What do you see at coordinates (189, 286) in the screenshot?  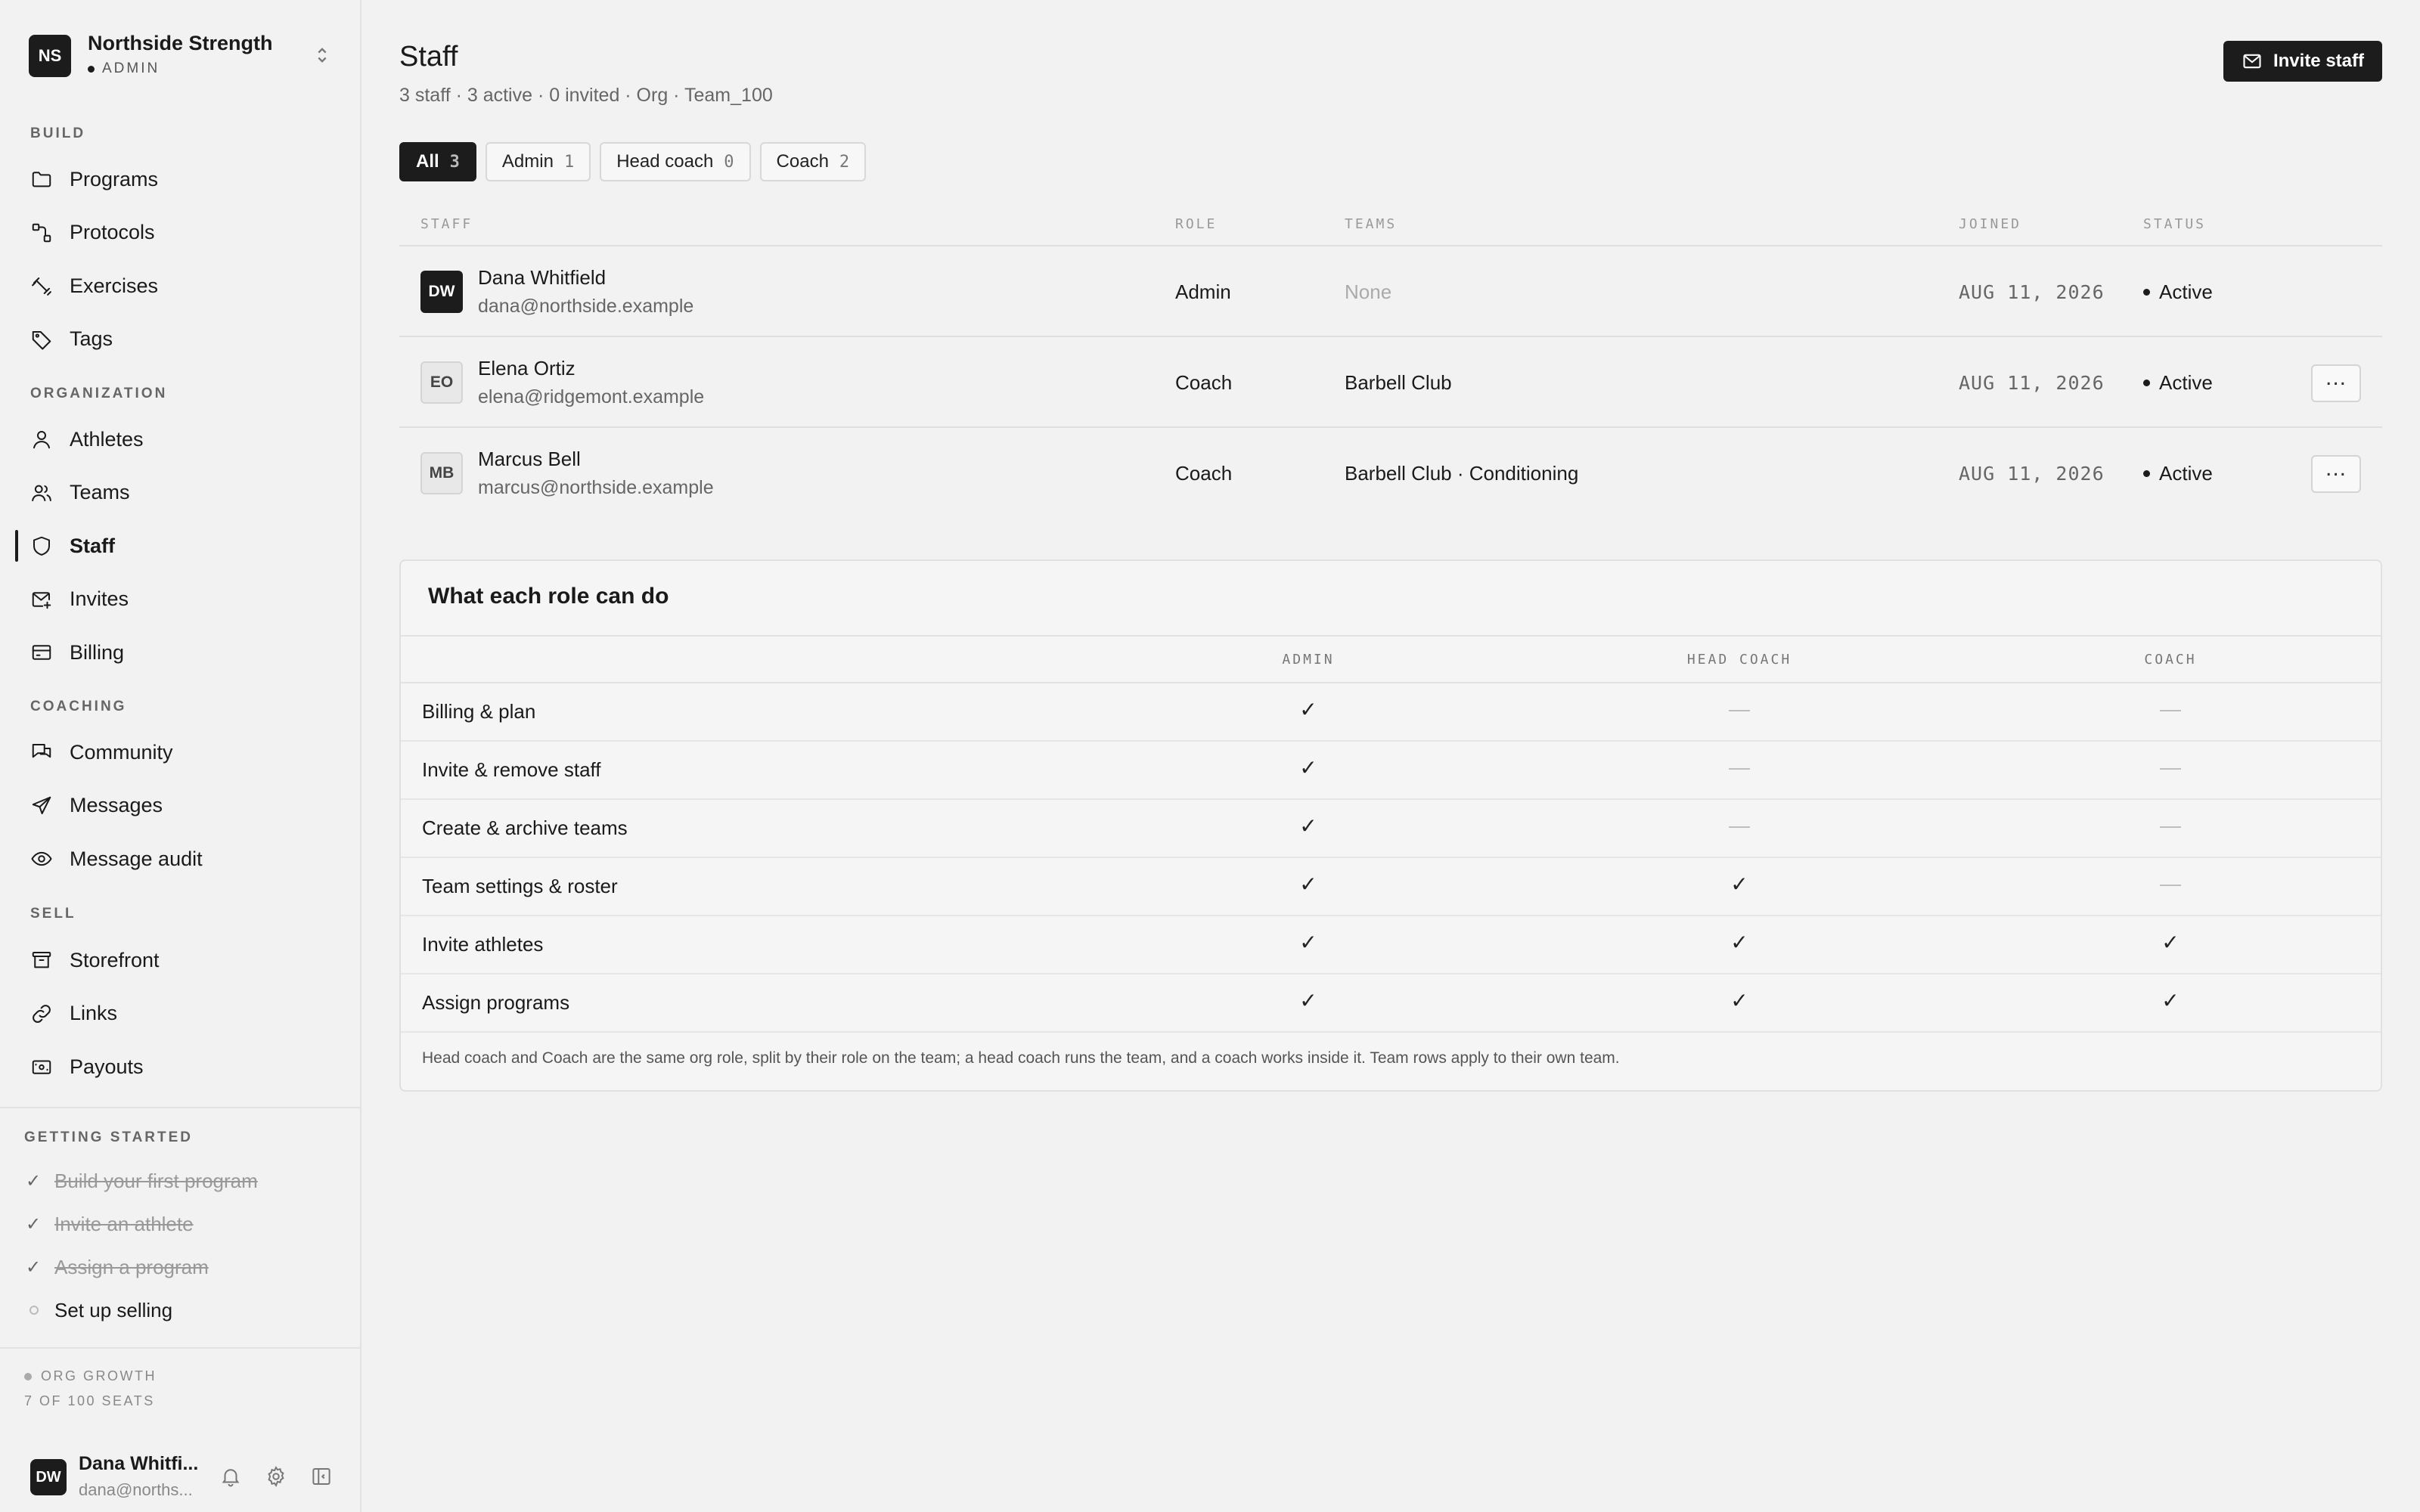 I see `sidebar-item-exercises: Exercises` at bounding box center [189, 286].